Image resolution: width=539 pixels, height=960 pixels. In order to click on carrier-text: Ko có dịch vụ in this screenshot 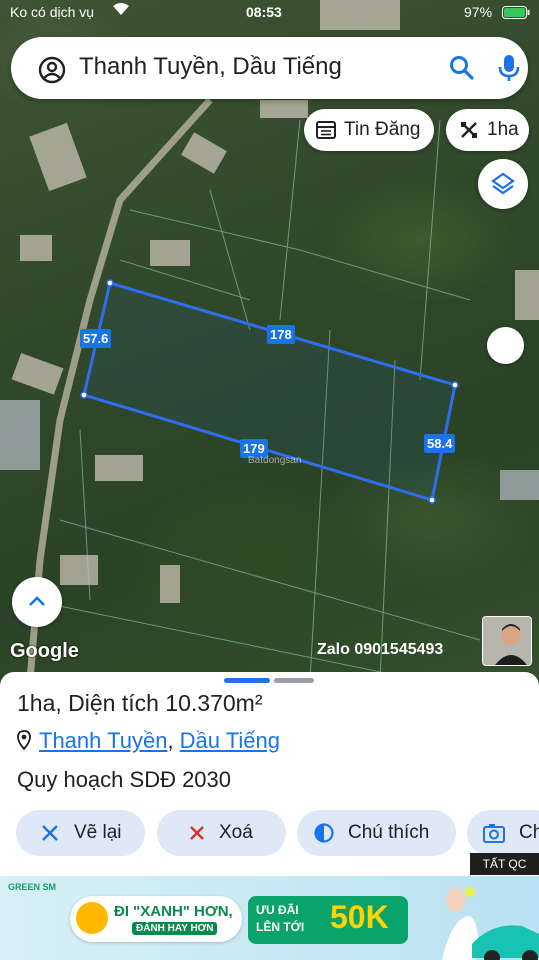, I will do `click(52, 12)`.